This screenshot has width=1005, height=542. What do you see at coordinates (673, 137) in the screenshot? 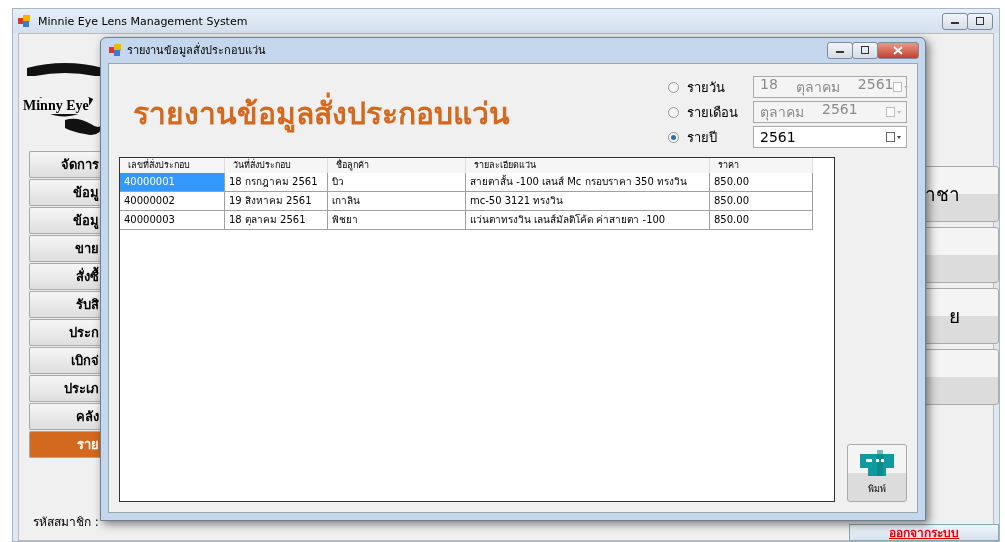
I see `radio-button` at bounding box center [673, 137].